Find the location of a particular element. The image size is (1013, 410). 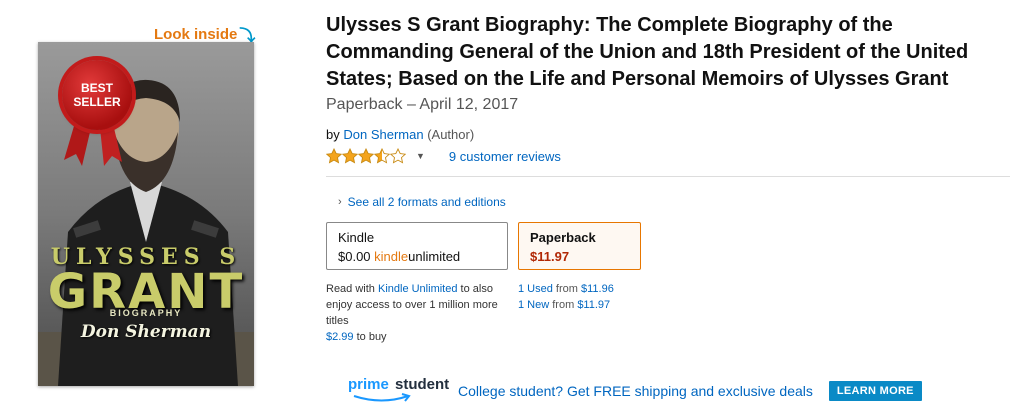

kindle-unlimited-logo-kindle: kindle is located at coordinates (391, 256).